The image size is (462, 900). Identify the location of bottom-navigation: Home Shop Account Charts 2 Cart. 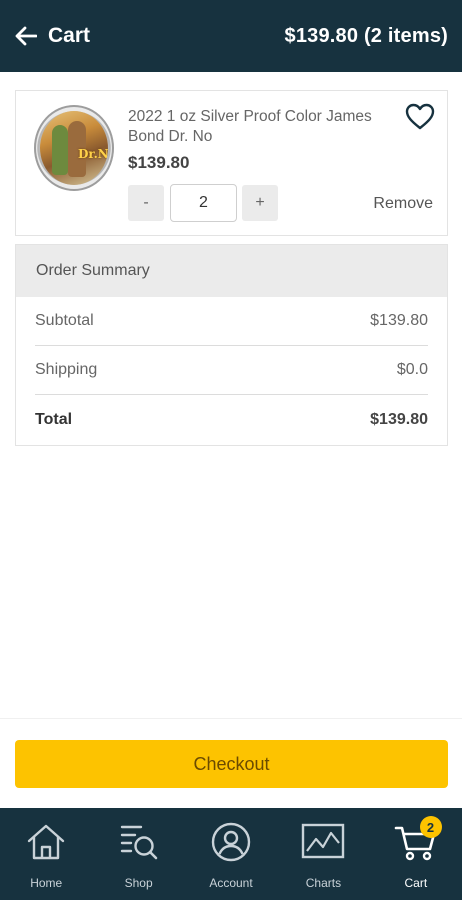
(231, 854).